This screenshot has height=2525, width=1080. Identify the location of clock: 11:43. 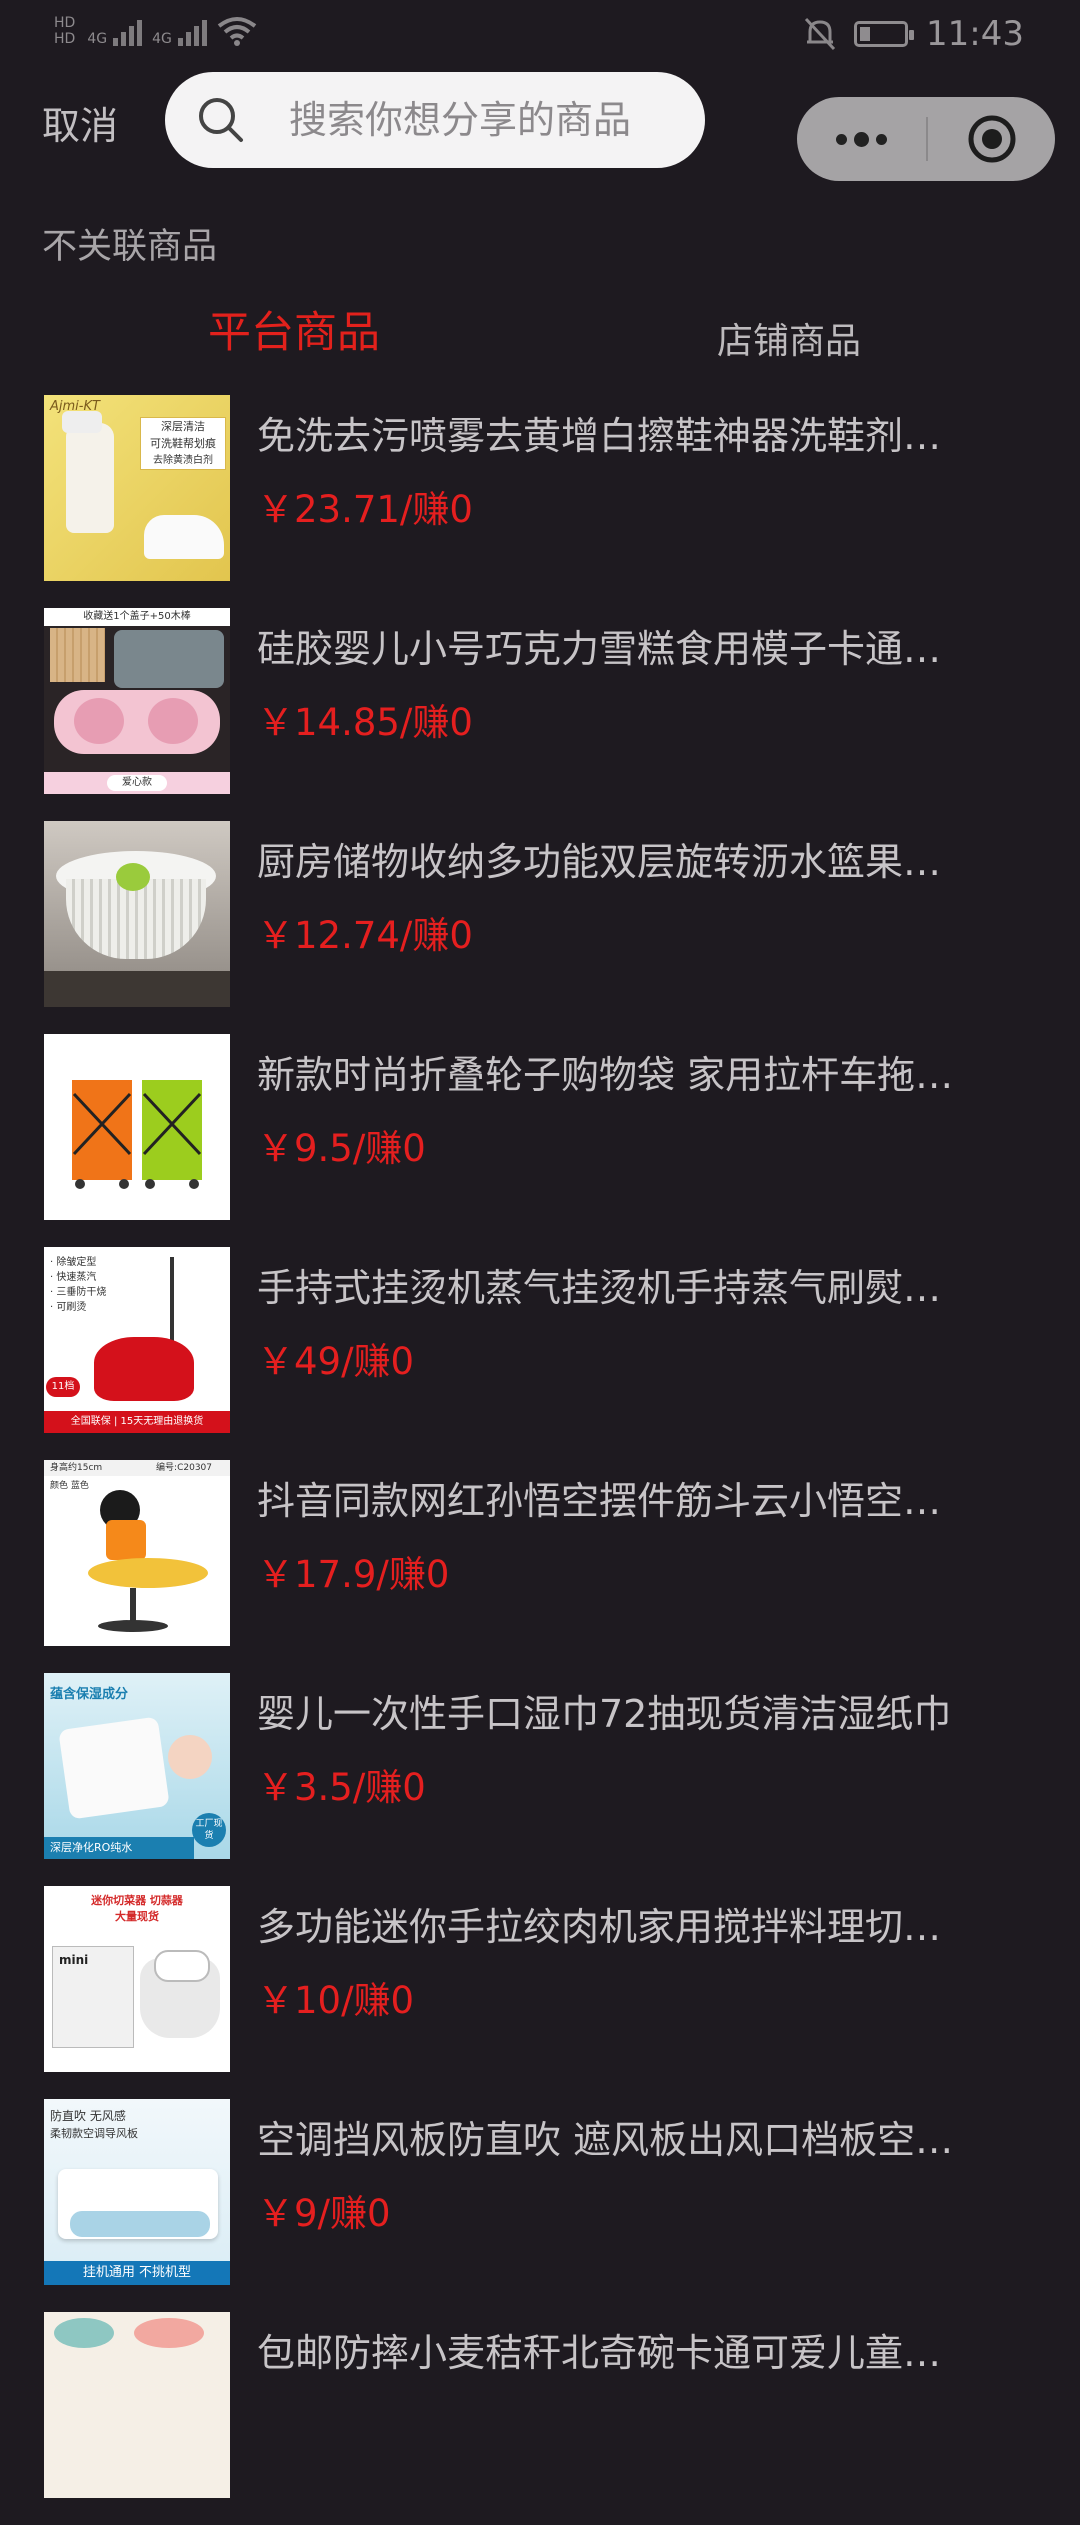
(975, 34).